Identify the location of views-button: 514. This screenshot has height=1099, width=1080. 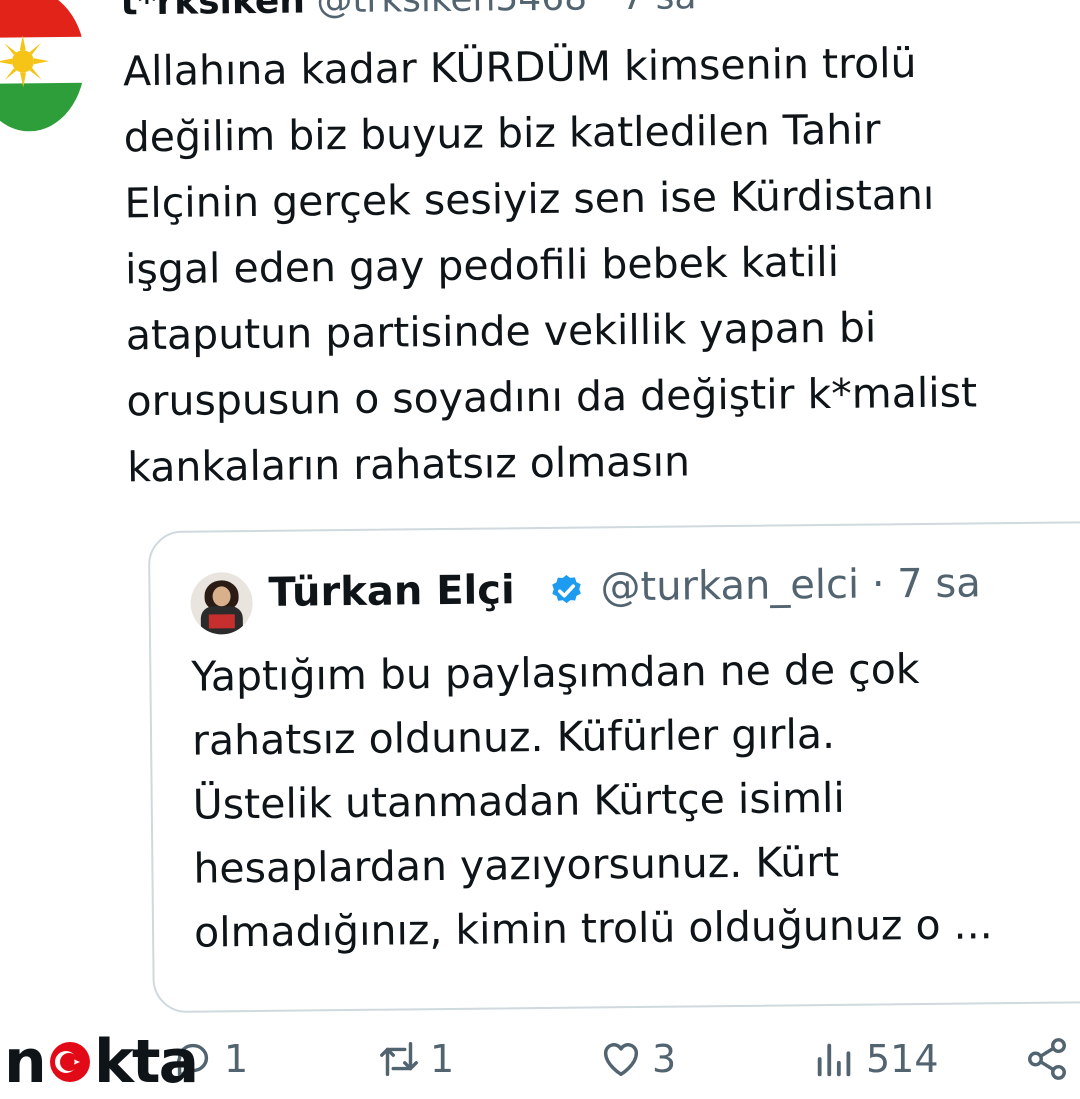
(875, 1059).